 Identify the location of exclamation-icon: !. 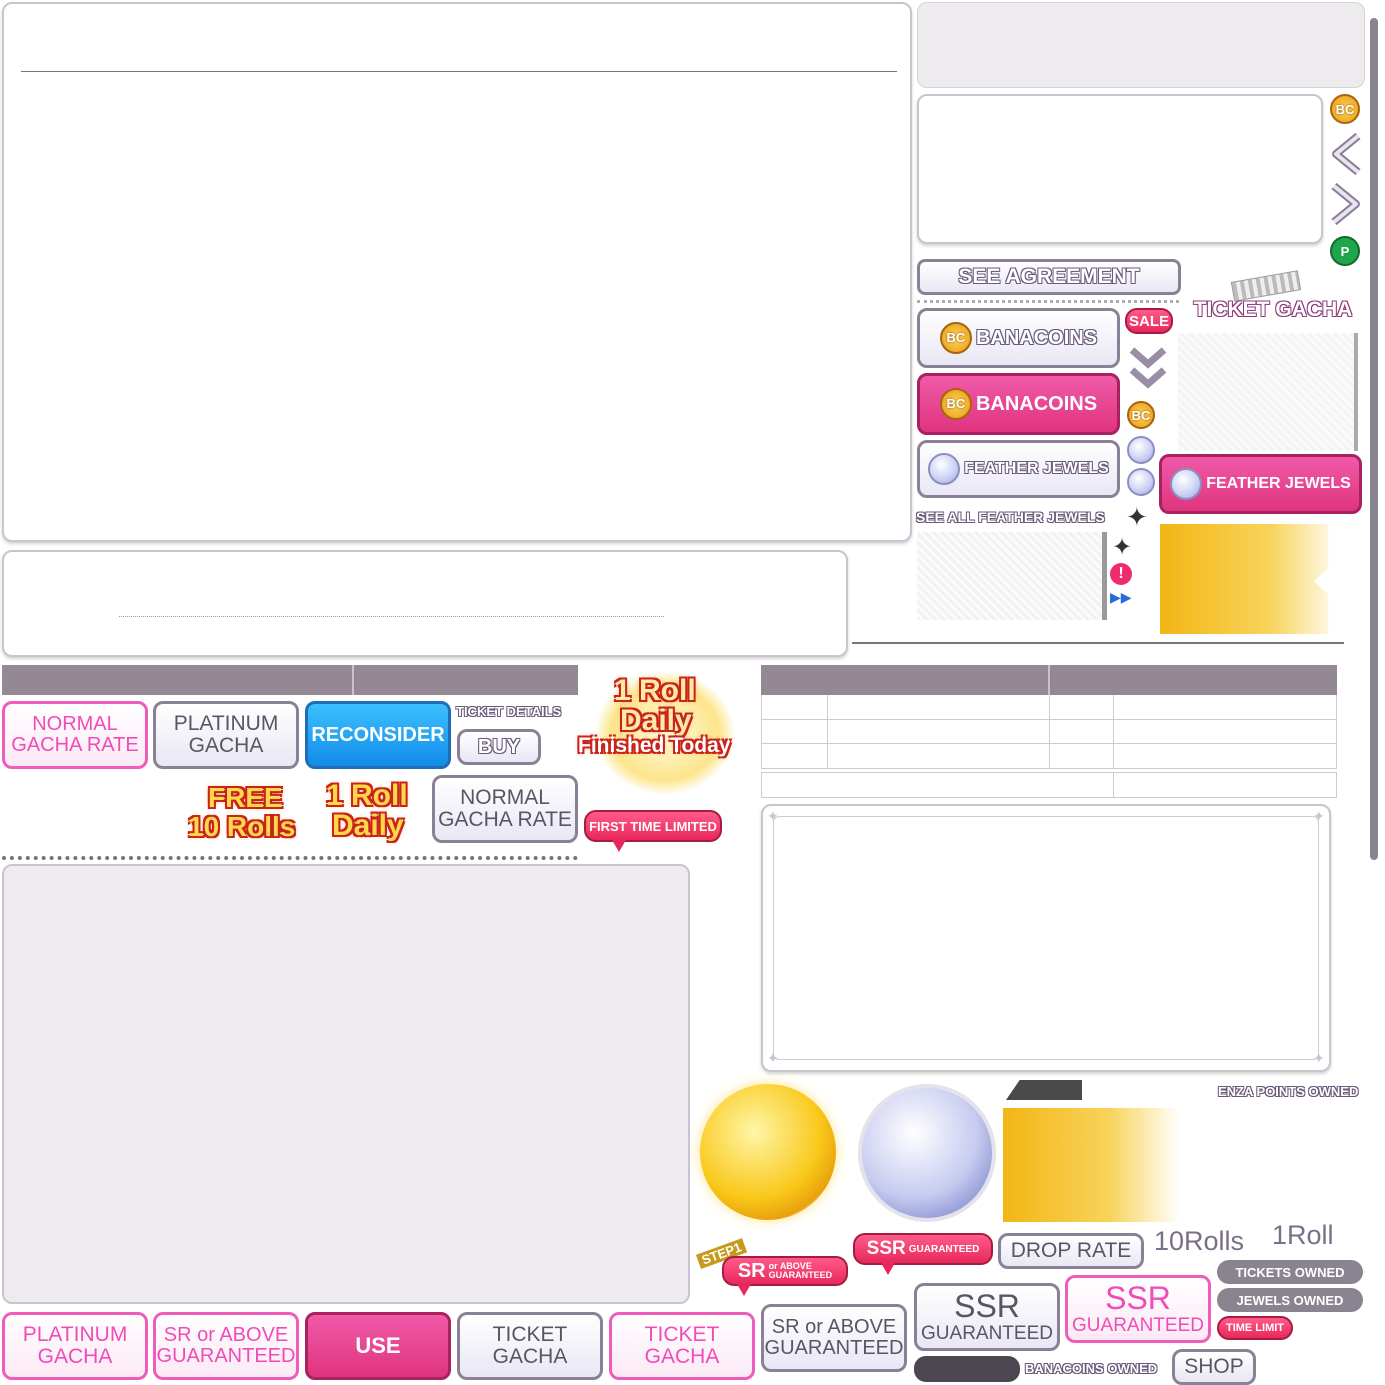
(1121, 574).